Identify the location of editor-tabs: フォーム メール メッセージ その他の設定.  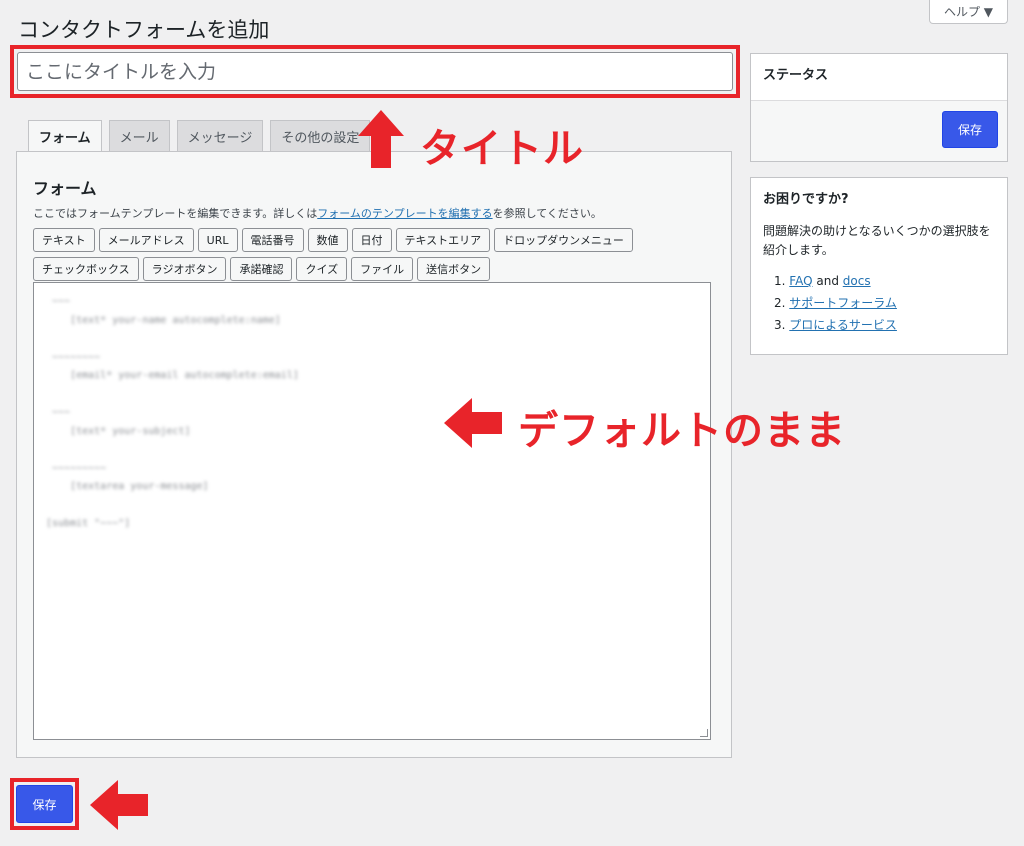
(199, 136).